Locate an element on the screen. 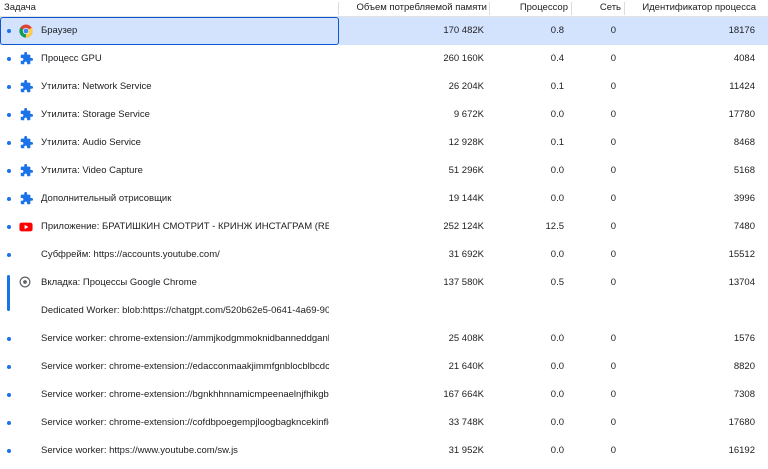 The image size is (768, 469). pid-value: 8468 is located at coordinates (744, 142).